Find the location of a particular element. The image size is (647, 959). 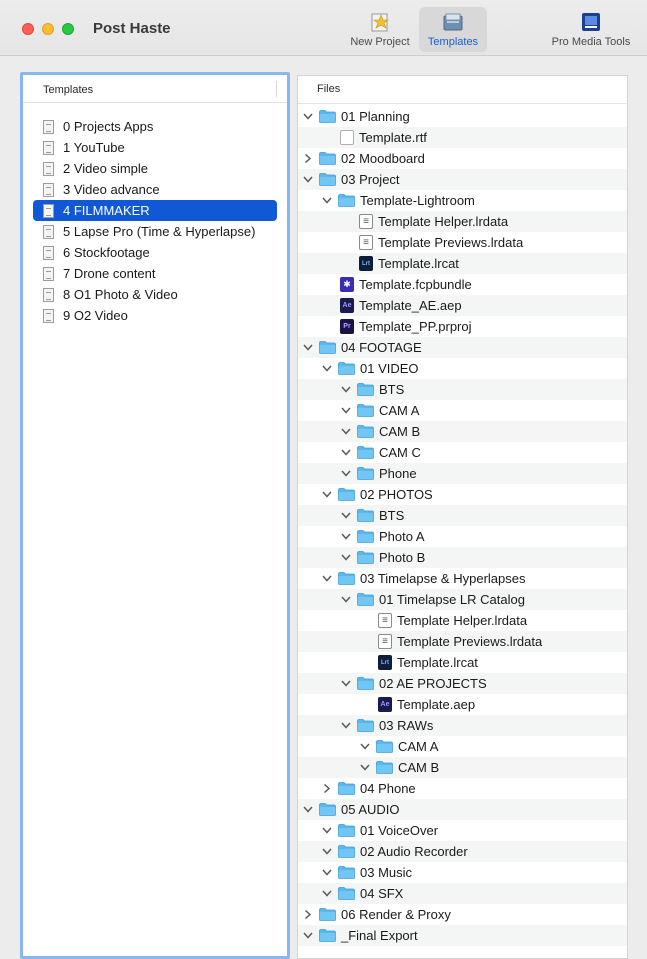

template-item: 9 O2 Video is located at coordinates (155, 315).